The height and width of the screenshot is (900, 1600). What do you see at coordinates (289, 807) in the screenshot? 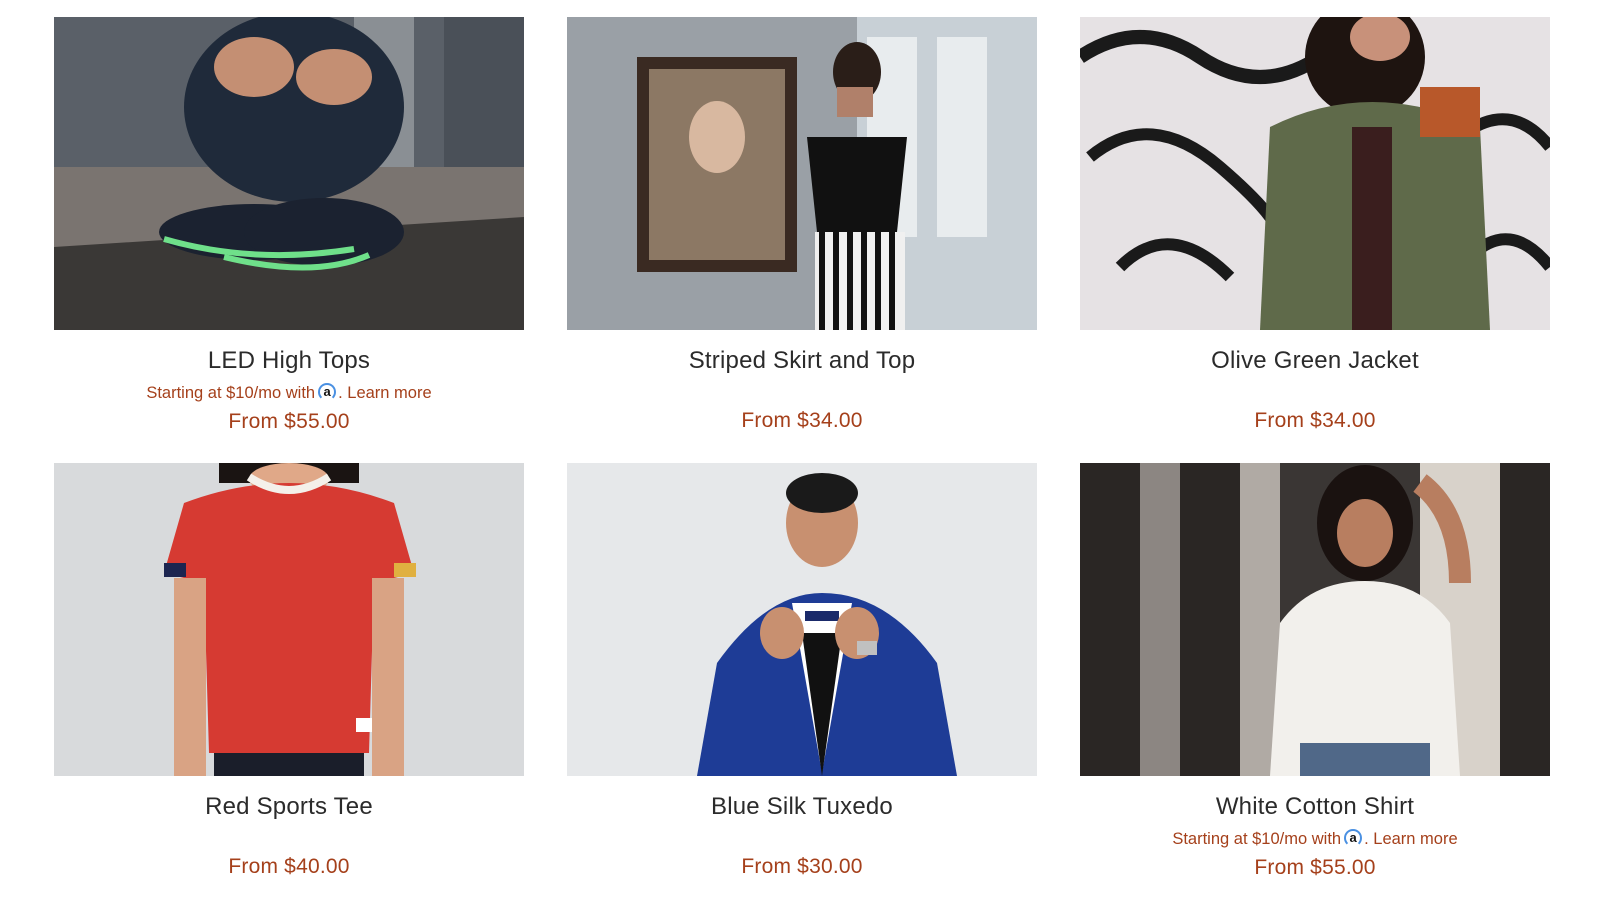
I see `product-title: Red Sports Tee` at bounding box center [289, 807].